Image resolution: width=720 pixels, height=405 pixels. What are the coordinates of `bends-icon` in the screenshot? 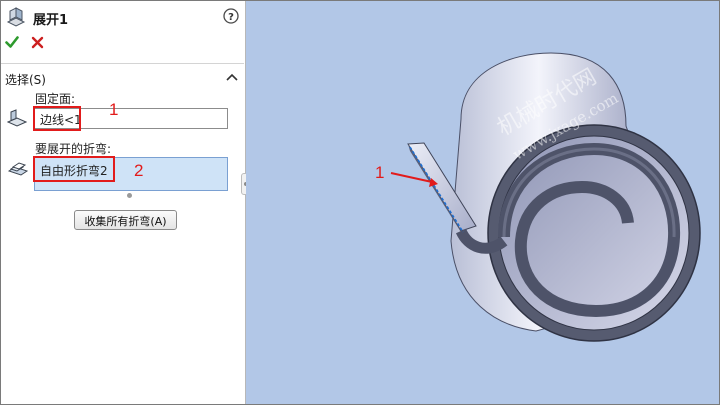 It's located at (18, 169).